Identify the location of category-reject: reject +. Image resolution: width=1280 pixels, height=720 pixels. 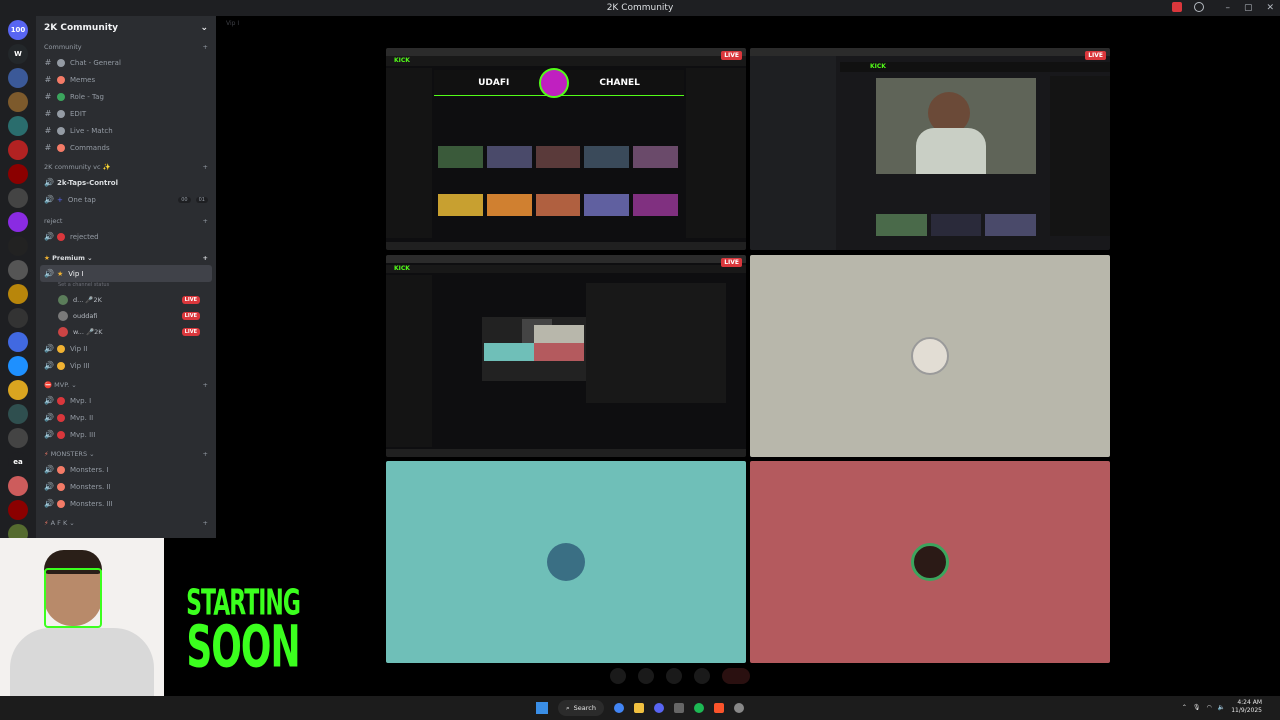
(126, 221).